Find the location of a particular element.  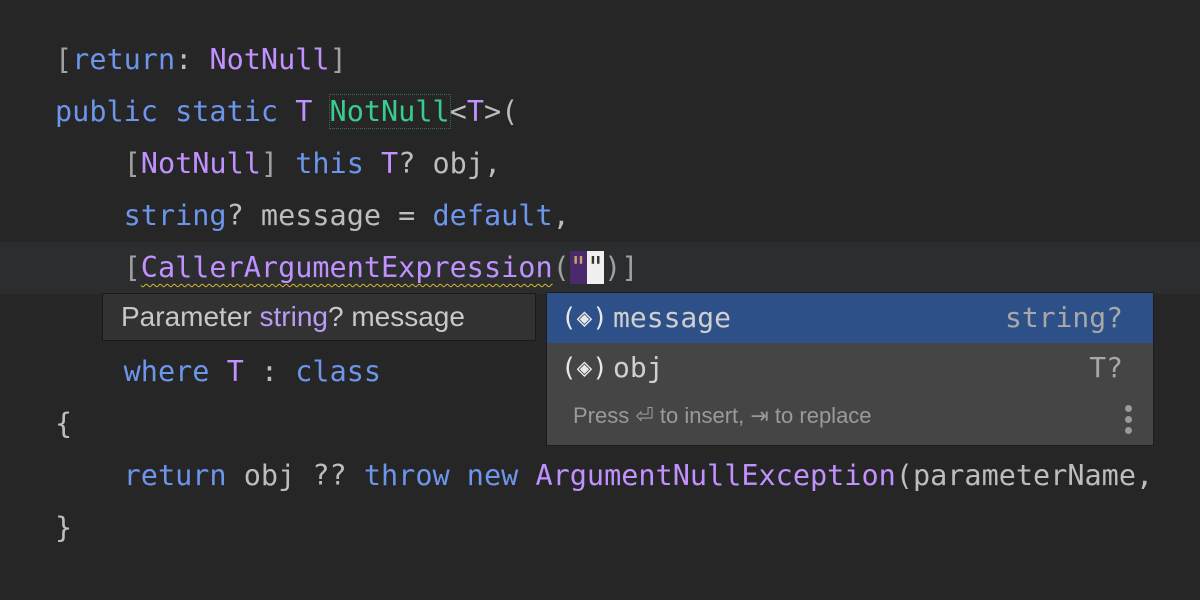

code-text: string? message = default, is located at coordinates (312, 216).